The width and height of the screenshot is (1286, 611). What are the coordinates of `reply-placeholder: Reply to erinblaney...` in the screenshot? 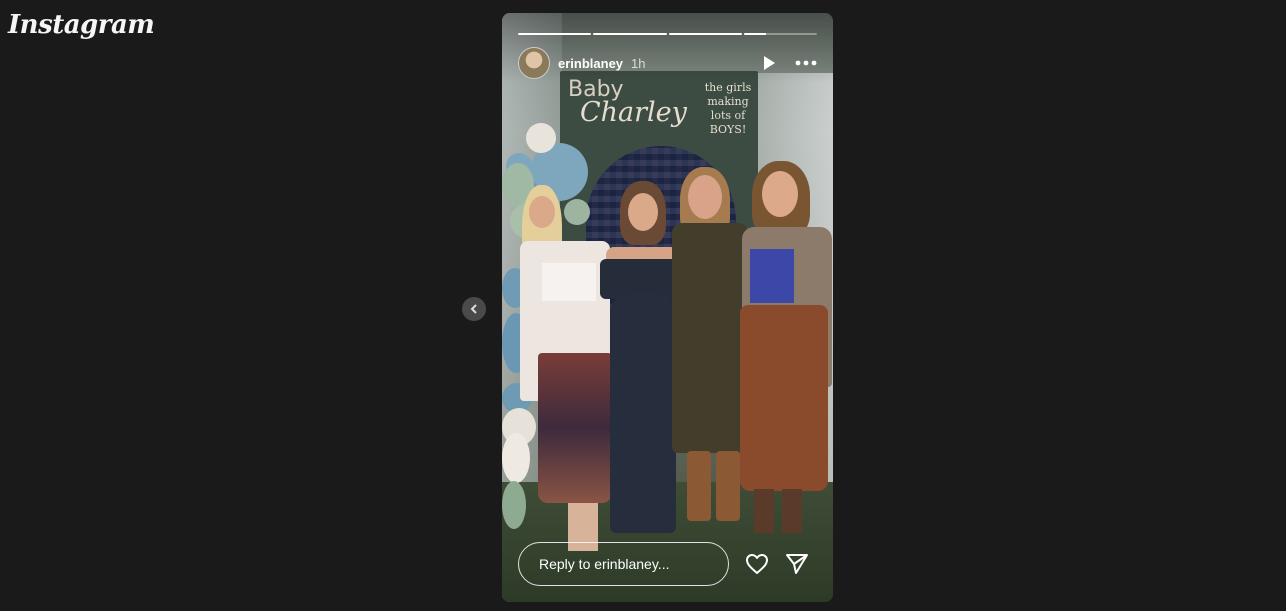 It's located at (604, 564).